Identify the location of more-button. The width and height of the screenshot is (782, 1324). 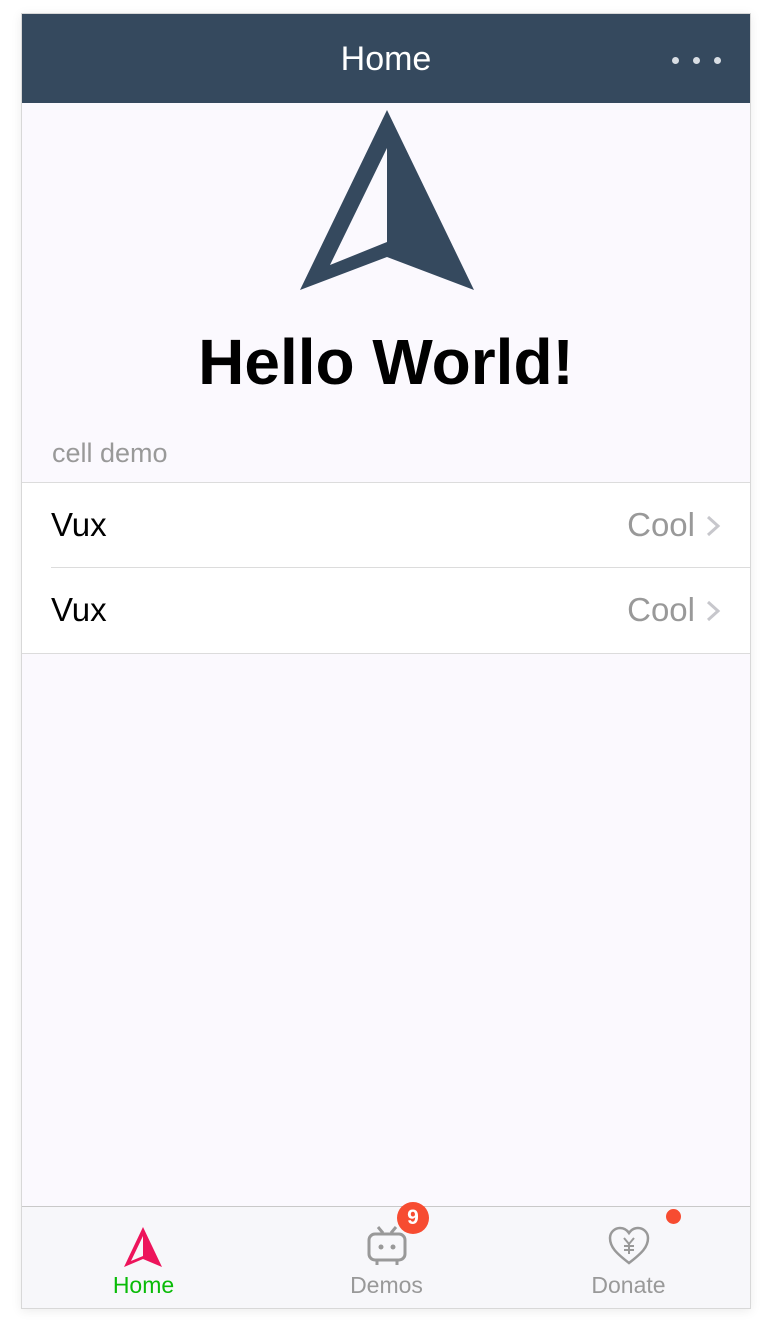
(696, 60).